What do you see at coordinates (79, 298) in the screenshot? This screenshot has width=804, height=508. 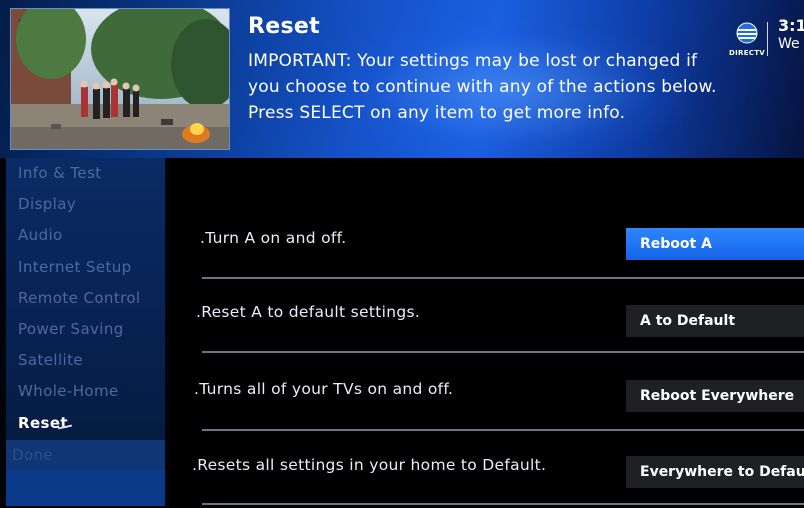 I see `sidebar-item-remote-control: Remote Control` at bounding box center [79, 298].